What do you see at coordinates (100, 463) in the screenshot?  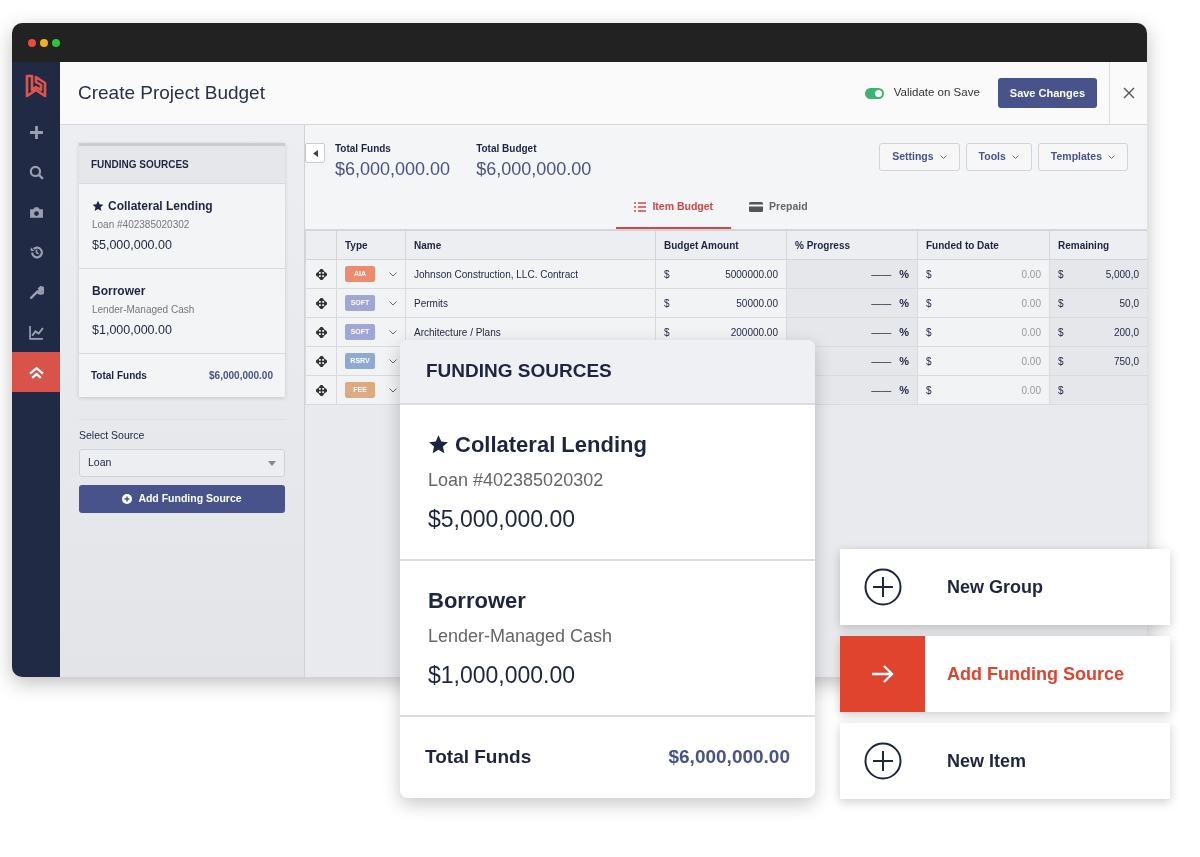 I see `select-value: Loan` at bounding box center [100, 463].